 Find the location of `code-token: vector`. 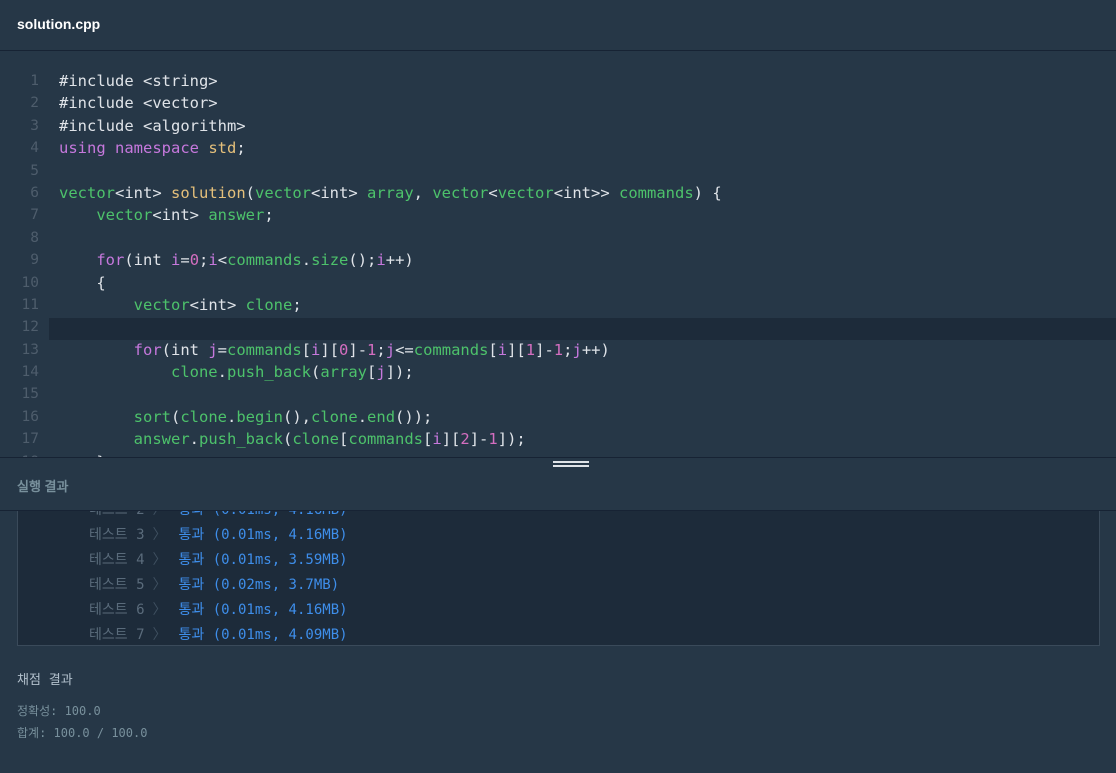

code-token: vector is located at coordinates (124, 215).